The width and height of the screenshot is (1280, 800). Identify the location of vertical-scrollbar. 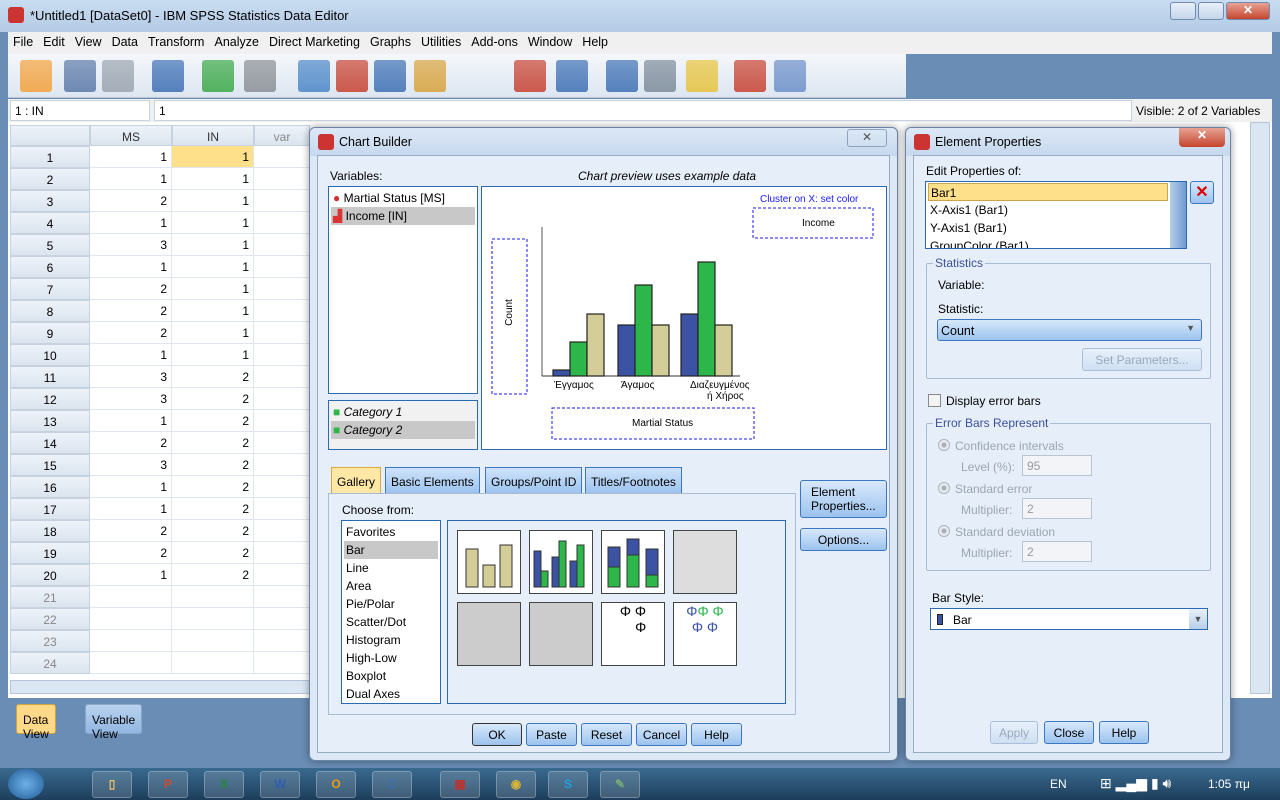
(1260, 408).